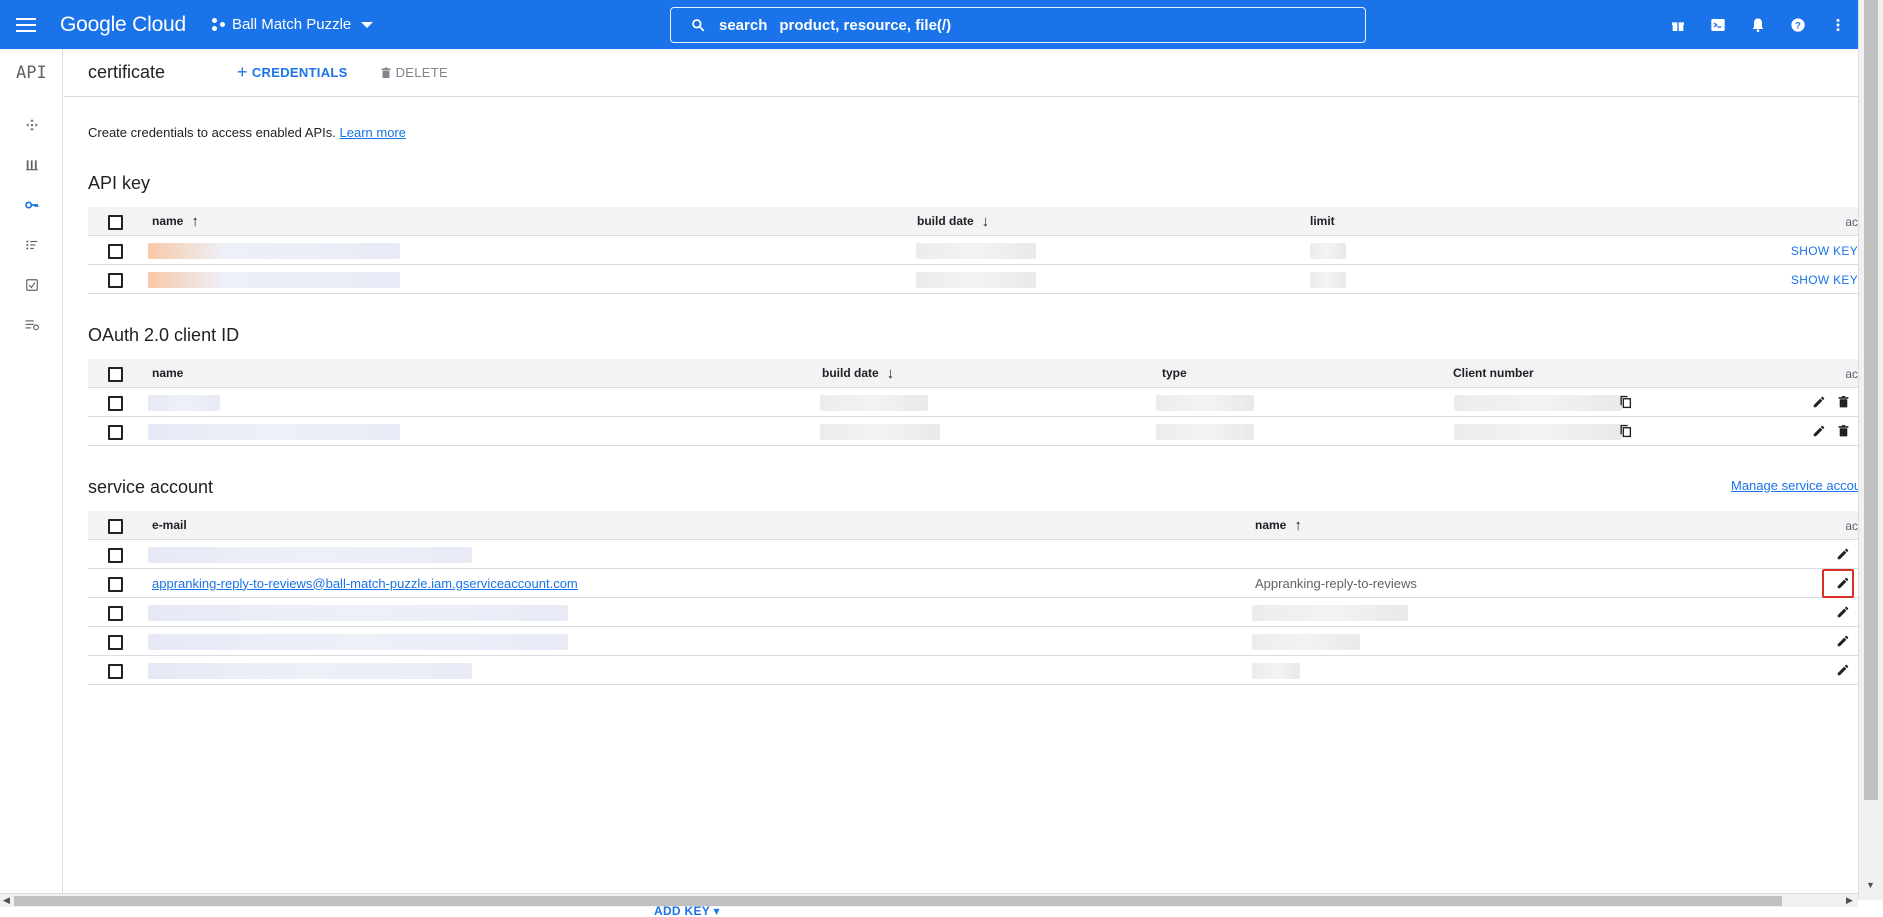  Describe the element at coordinates (1871, 400) in the screenshot. I see `vertical-scrollbar-thumb` at that location.